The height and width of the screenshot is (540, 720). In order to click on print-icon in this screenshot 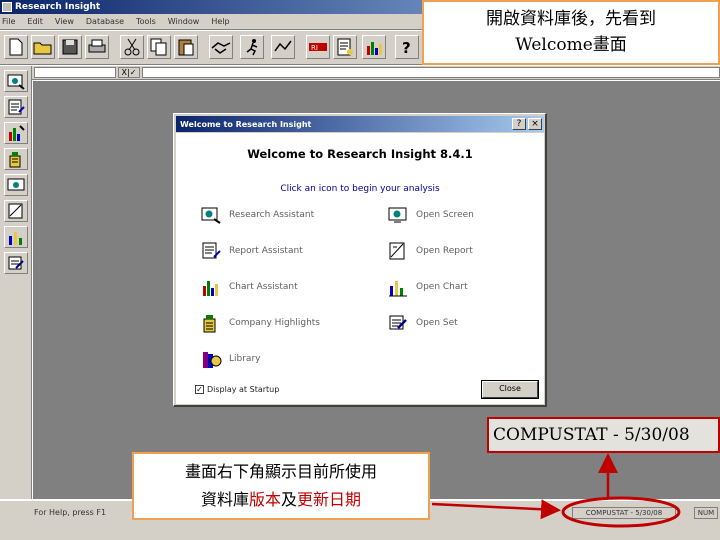, I will do `click(97, 46)`.